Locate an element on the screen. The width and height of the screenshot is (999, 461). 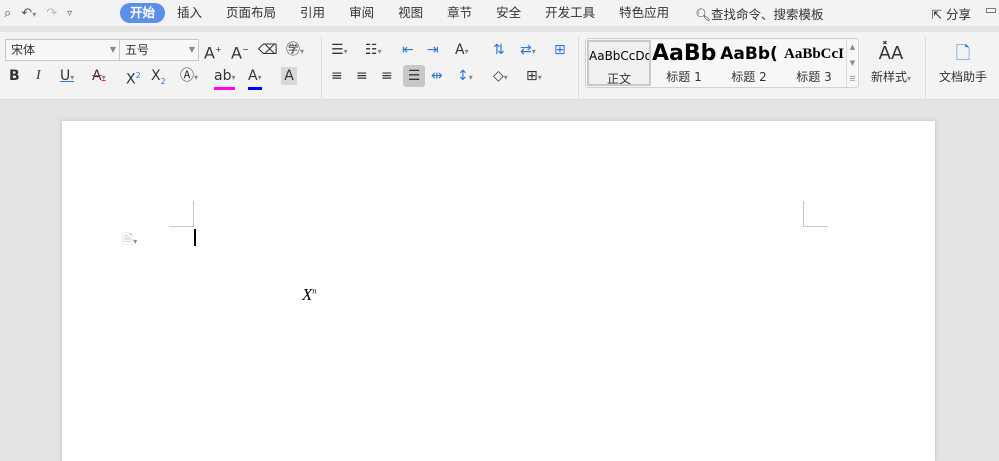
style-name: 标题 3 is located at coordinates (814, 77).